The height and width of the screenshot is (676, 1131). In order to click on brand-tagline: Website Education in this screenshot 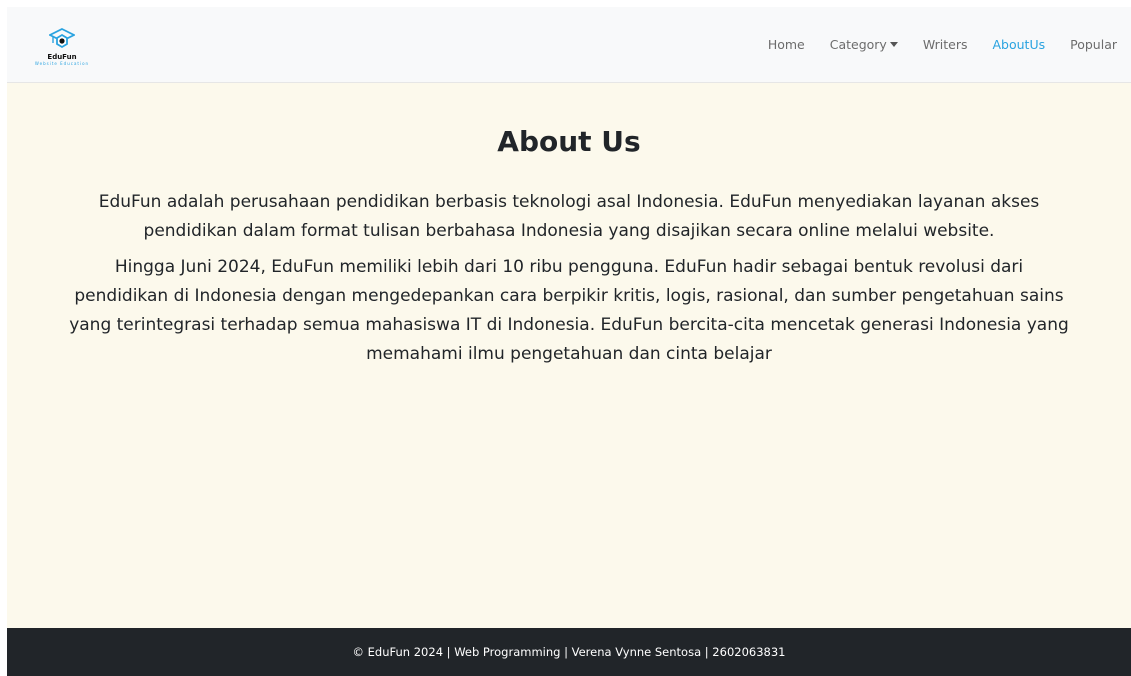, I will do `click(62, 63)`.